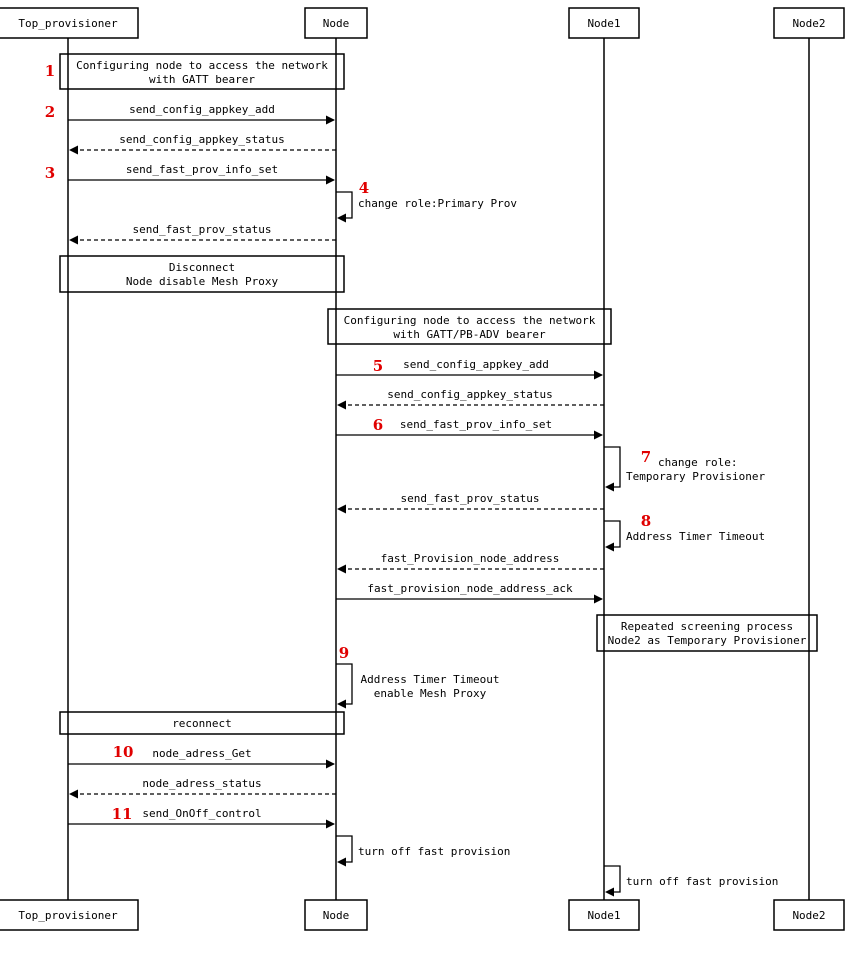 The image size is (854, 954). Describe the element at coordinates (470, 558) in the screenshot. I see `message-label: fast_Provision_node_address` at that location.